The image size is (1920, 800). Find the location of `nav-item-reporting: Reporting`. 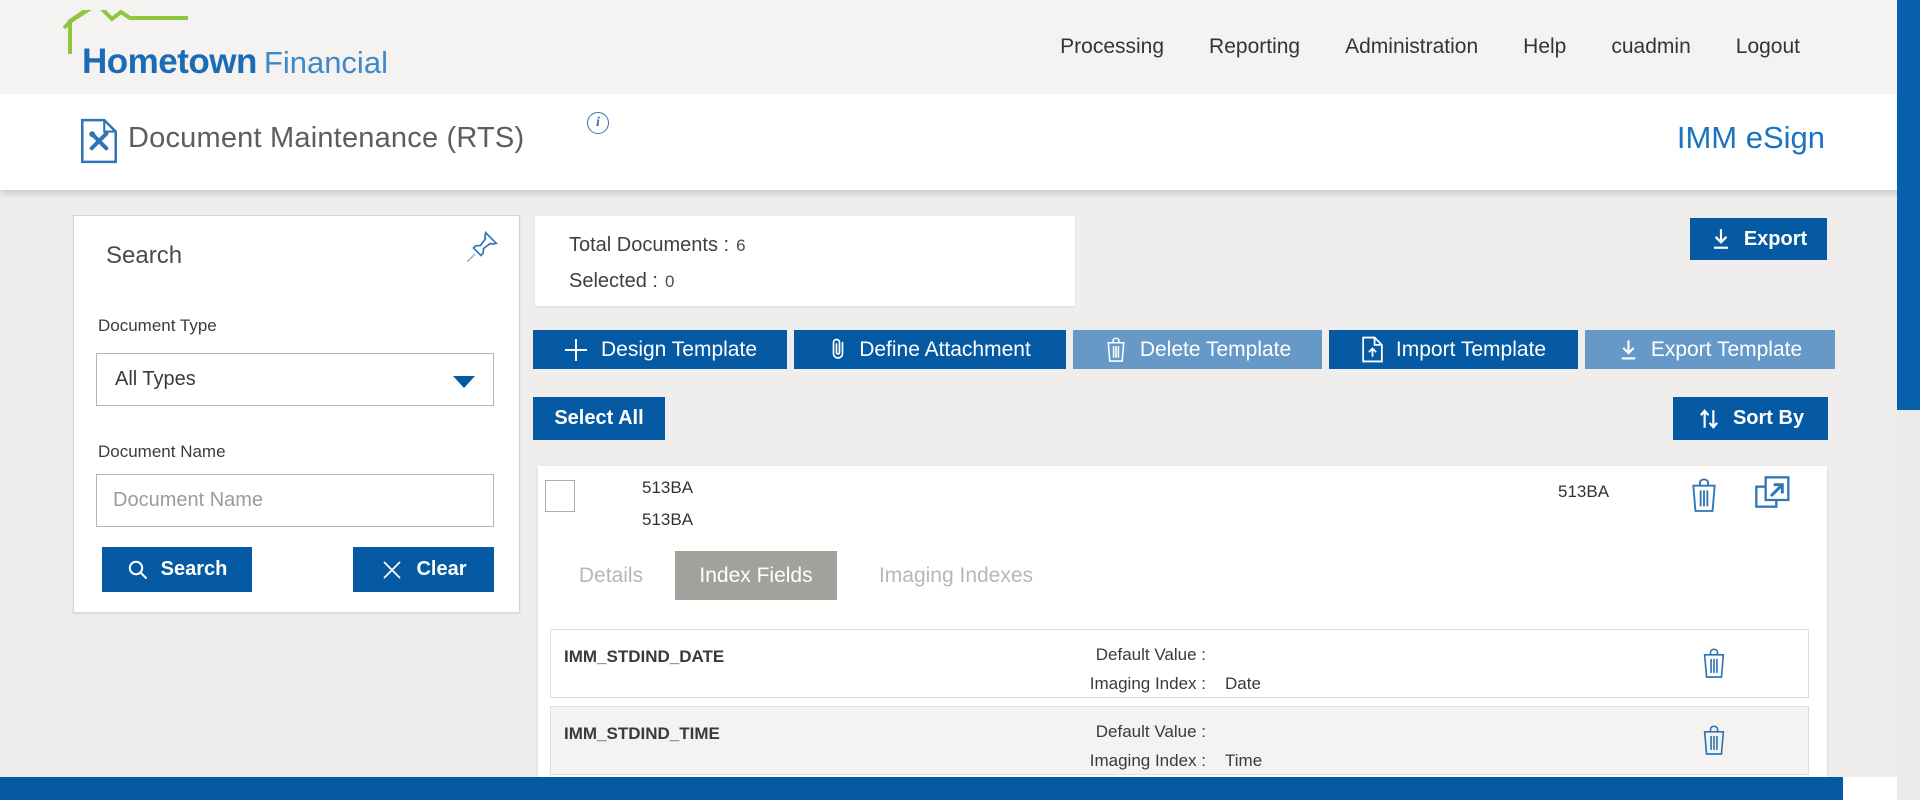

nav-item-reporting: Reporting is located at coordinates (1254, 47).